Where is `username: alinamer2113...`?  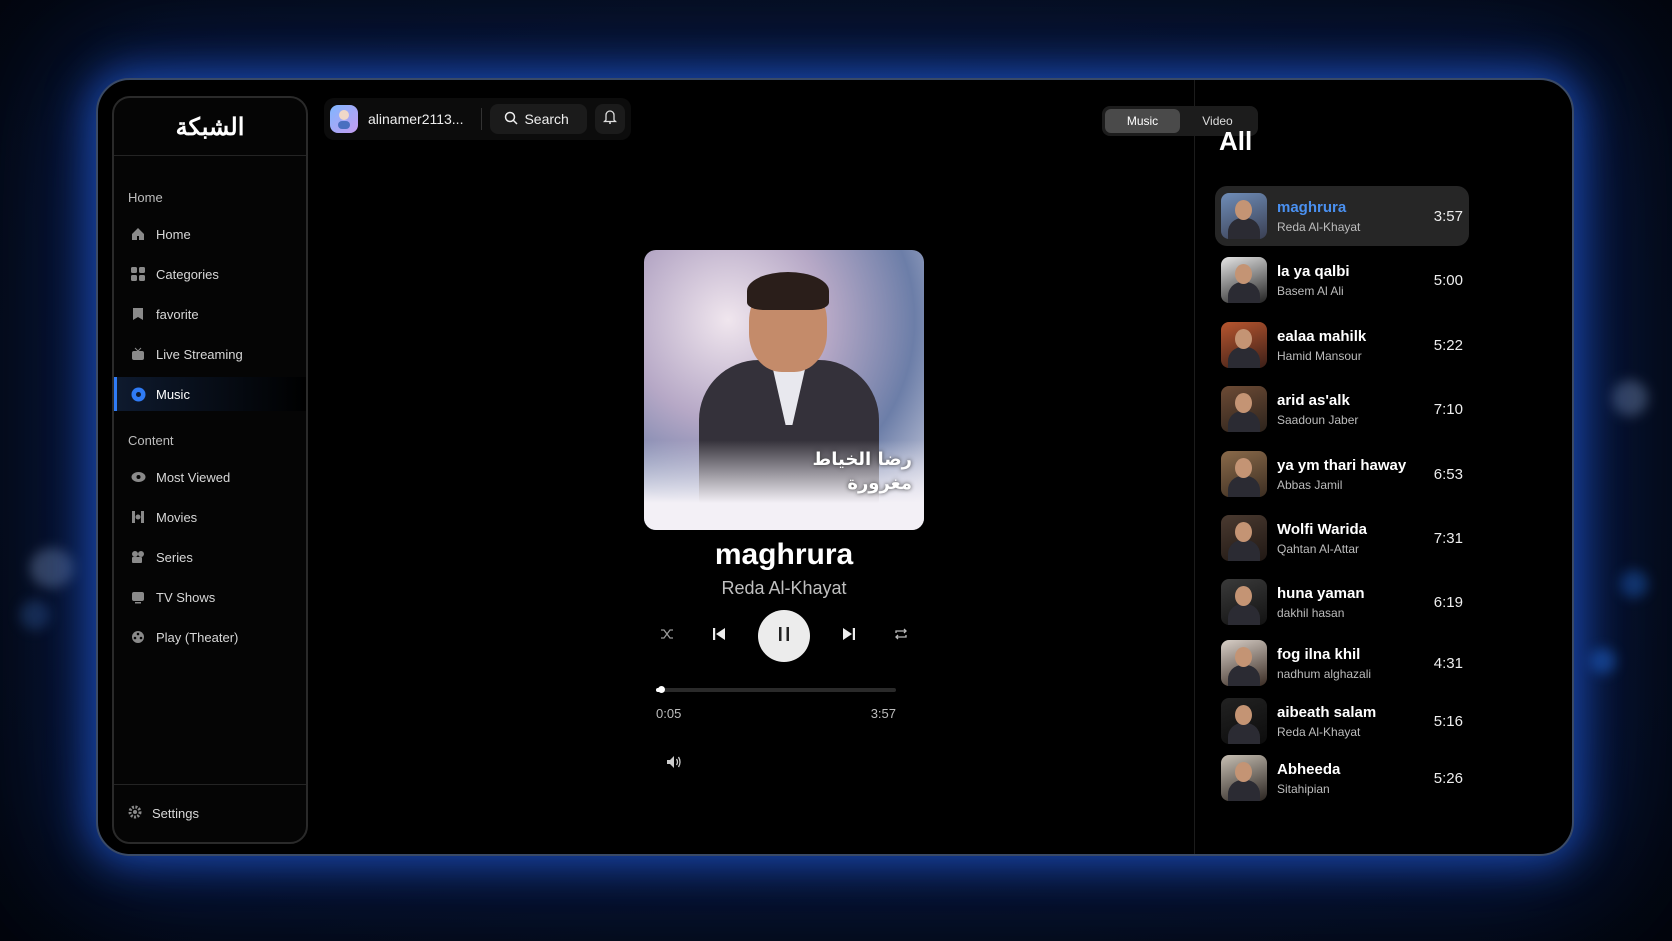
username: alinamer2113... is located at coordinates (415, 119).